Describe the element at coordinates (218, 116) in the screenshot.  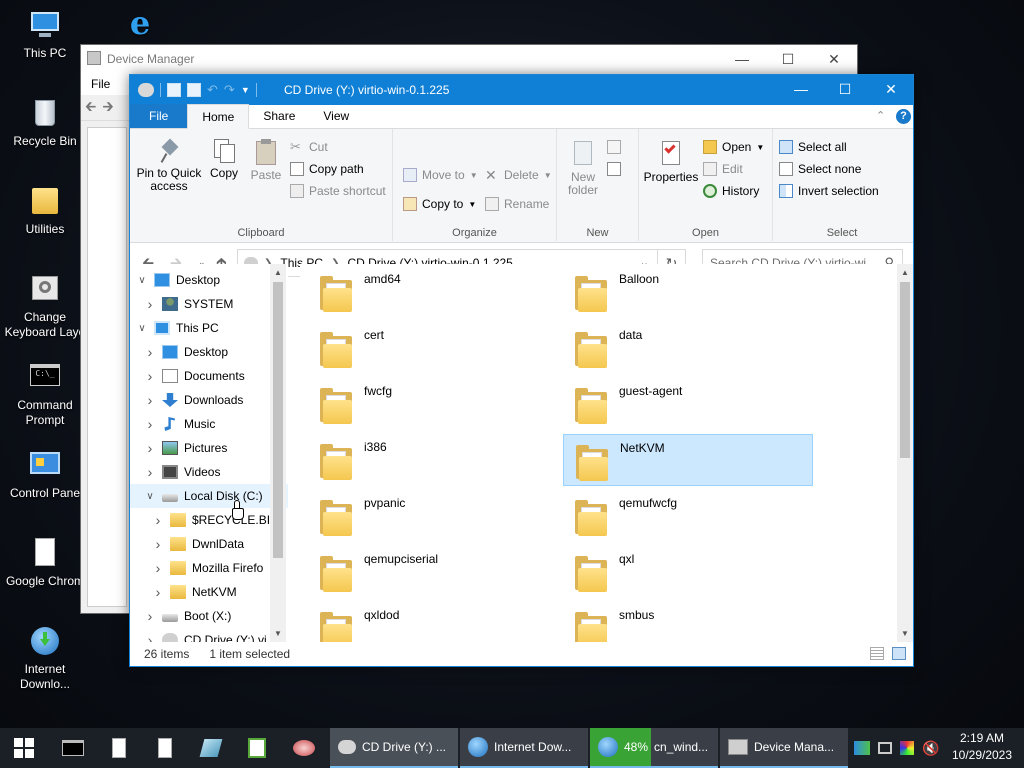
I see `tab-home: Home` at that location.